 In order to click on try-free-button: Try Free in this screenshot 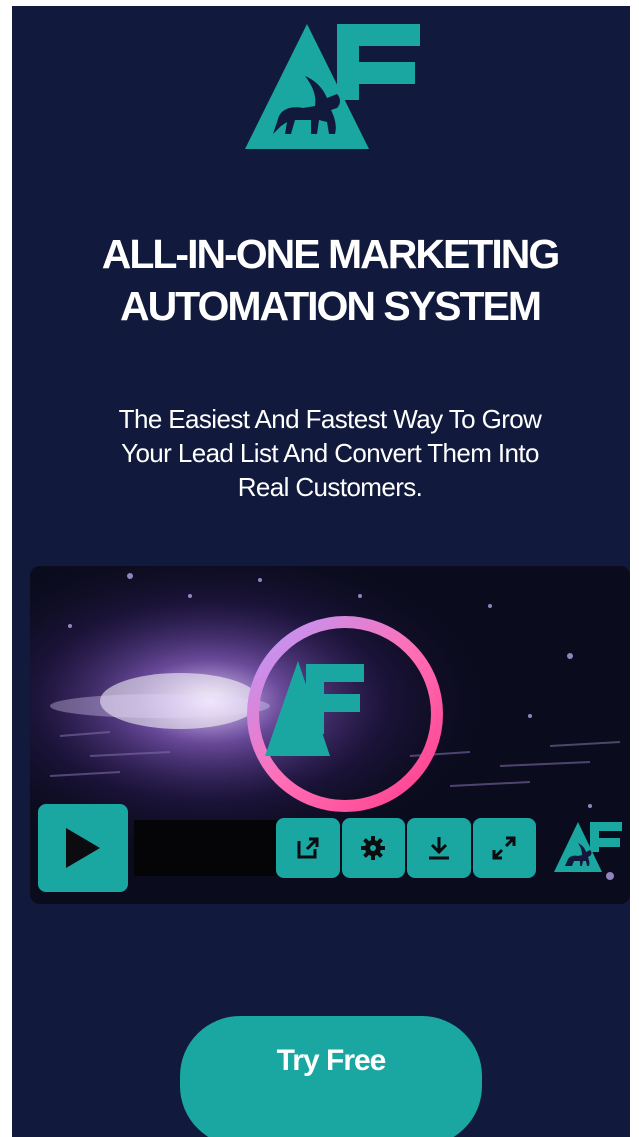, I will do `click(331, 1076)`.